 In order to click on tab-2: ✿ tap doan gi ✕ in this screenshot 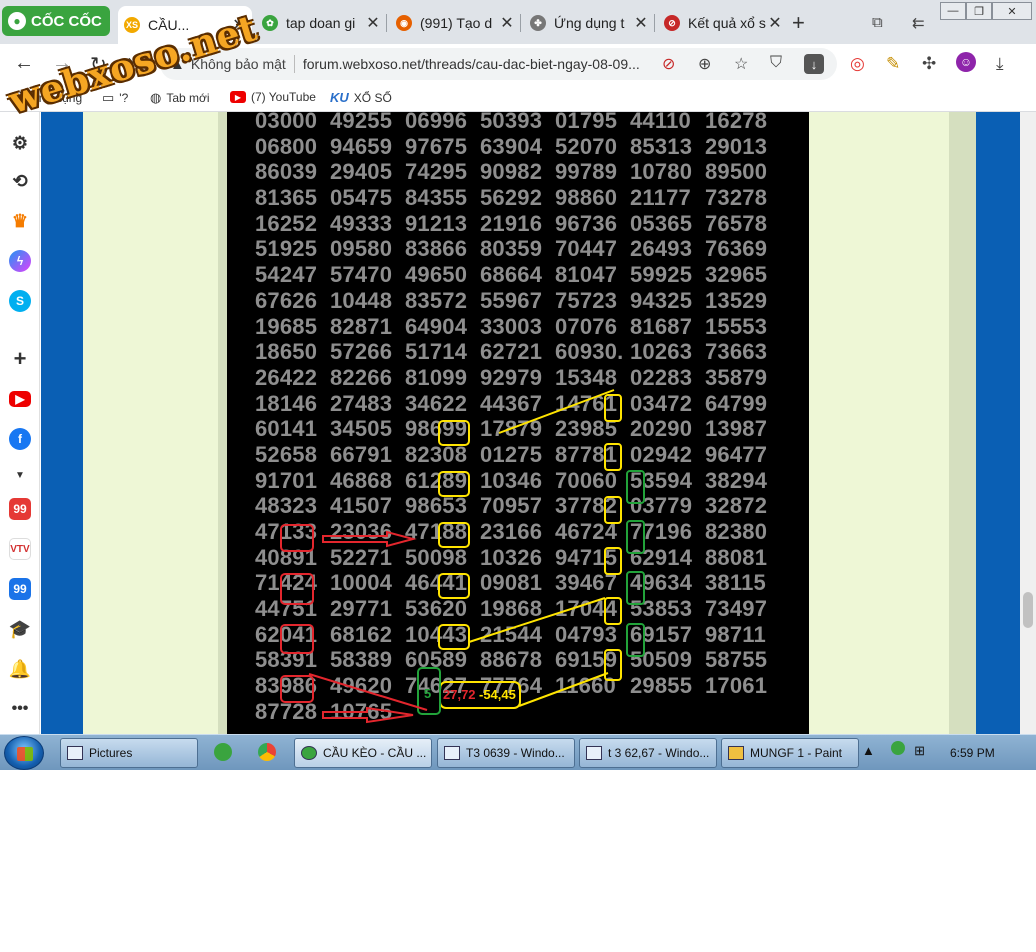, I will do `click(321, 23)`.